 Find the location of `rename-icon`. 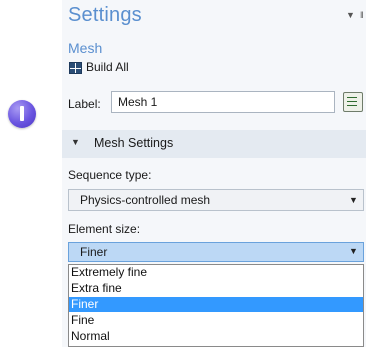

rename-icon is located at coordinates (352, 101).